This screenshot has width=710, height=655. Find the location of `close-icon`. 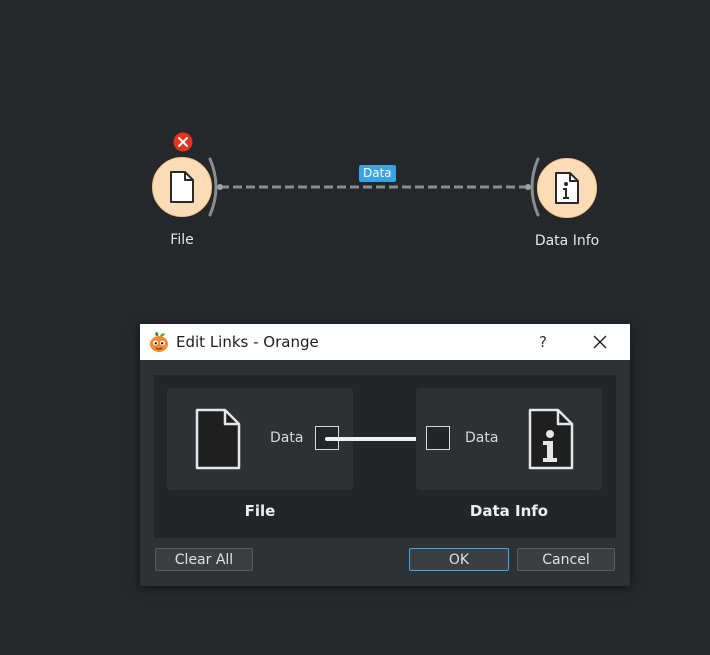

close-icon is located at coordinates (600, 342).